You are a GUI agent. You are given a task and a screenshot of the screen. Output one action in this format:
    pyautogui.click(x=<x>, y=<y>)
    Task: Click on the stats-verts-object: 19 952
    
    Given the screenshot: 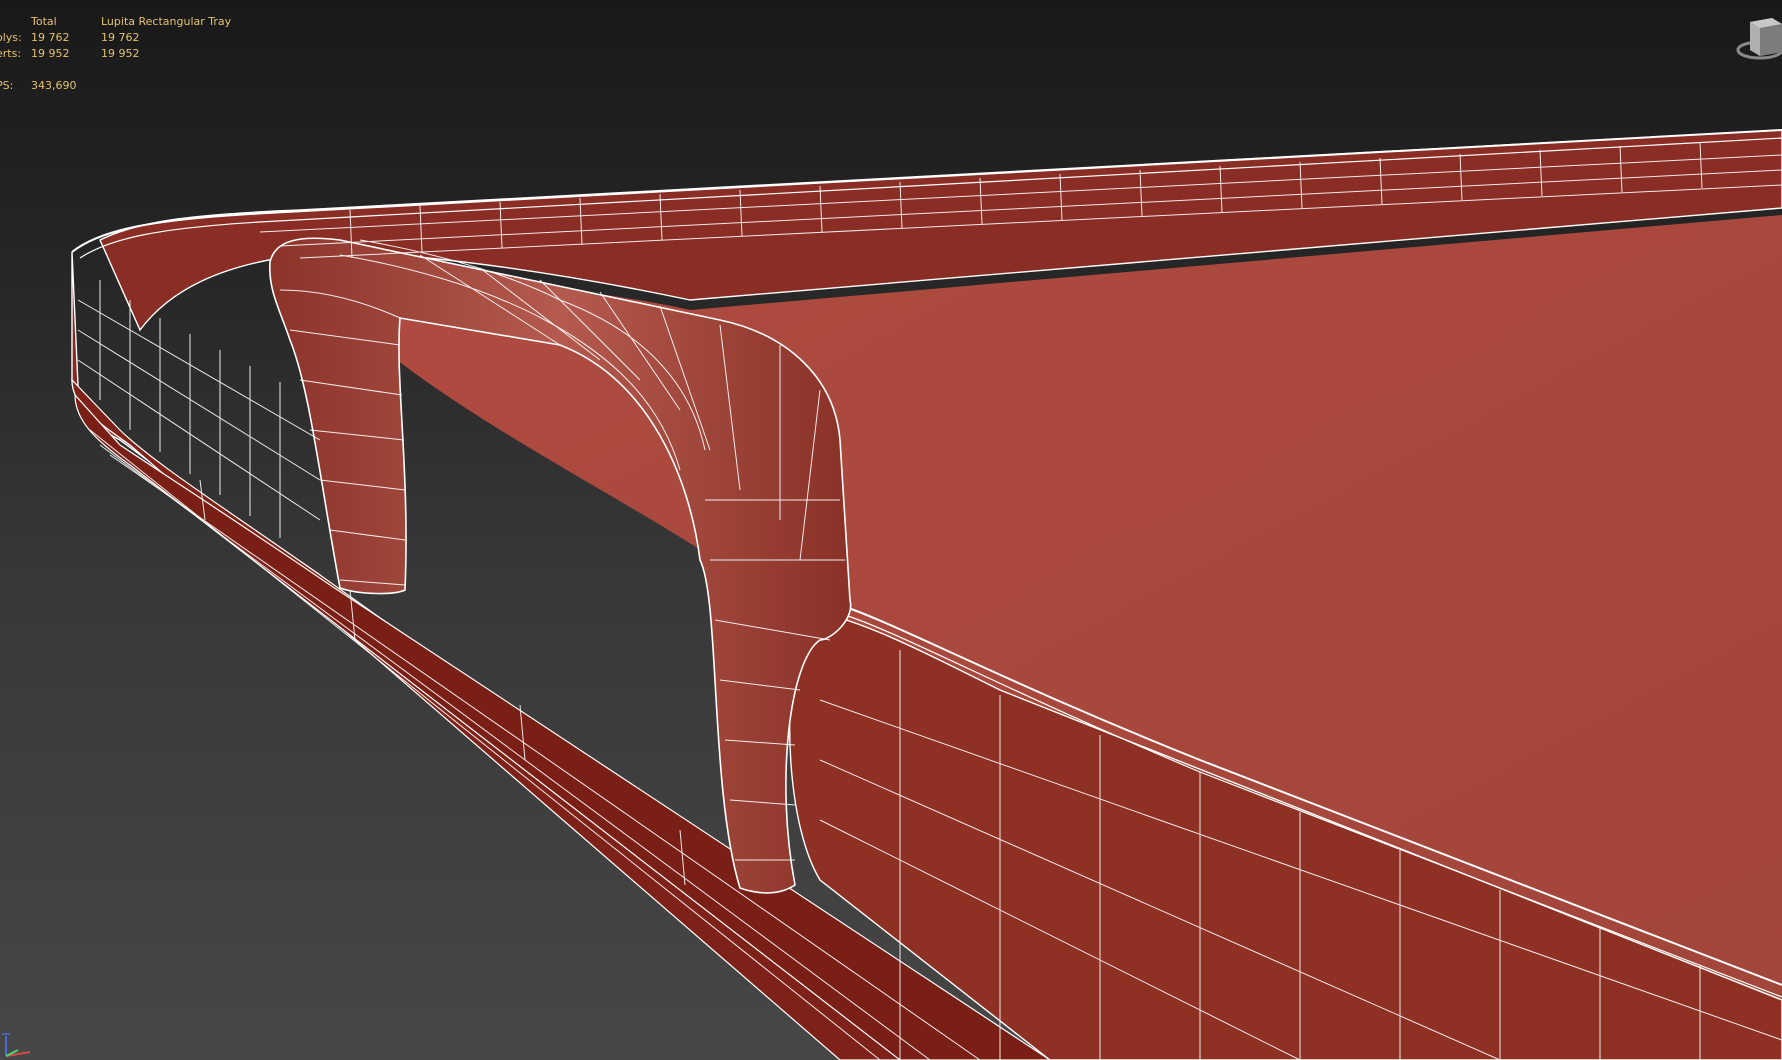 What is the action you would take?
    pyautogui.click(x=120, y=53)
    